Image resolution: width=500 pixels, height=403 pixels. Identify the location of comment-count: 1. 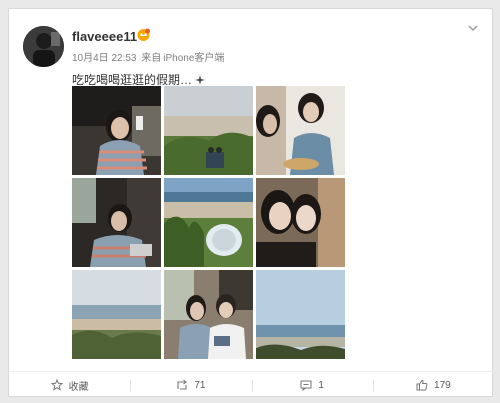
(321, 385).